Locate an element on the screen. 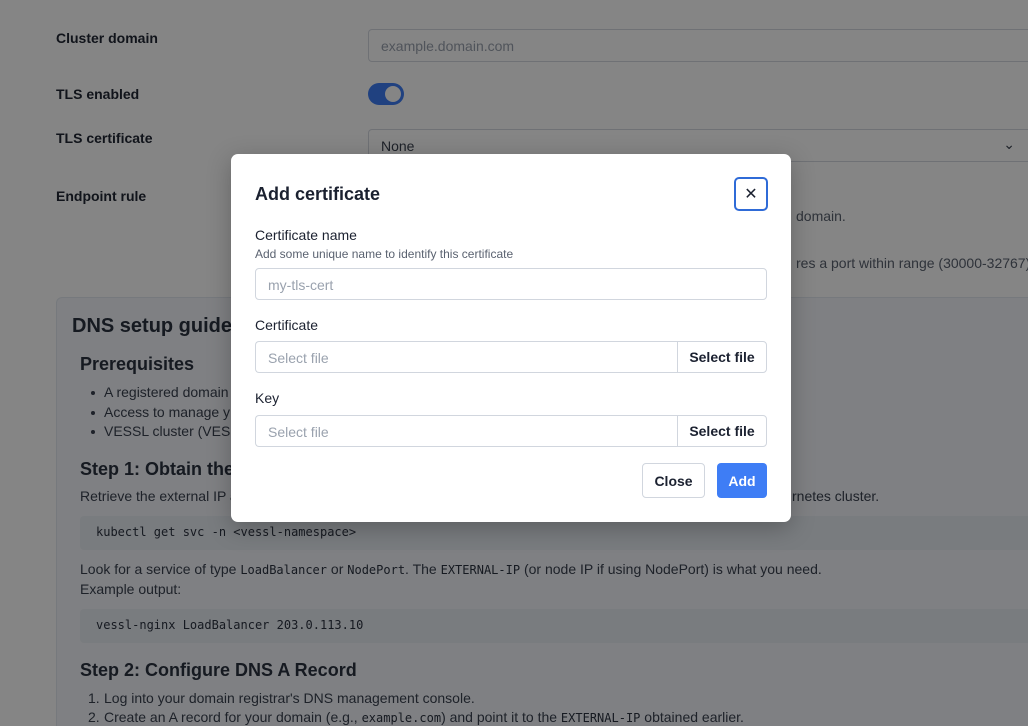 This screenshot has width=1028, height=726. certificate-file-input: Select file is located at coordinates (466, 357).